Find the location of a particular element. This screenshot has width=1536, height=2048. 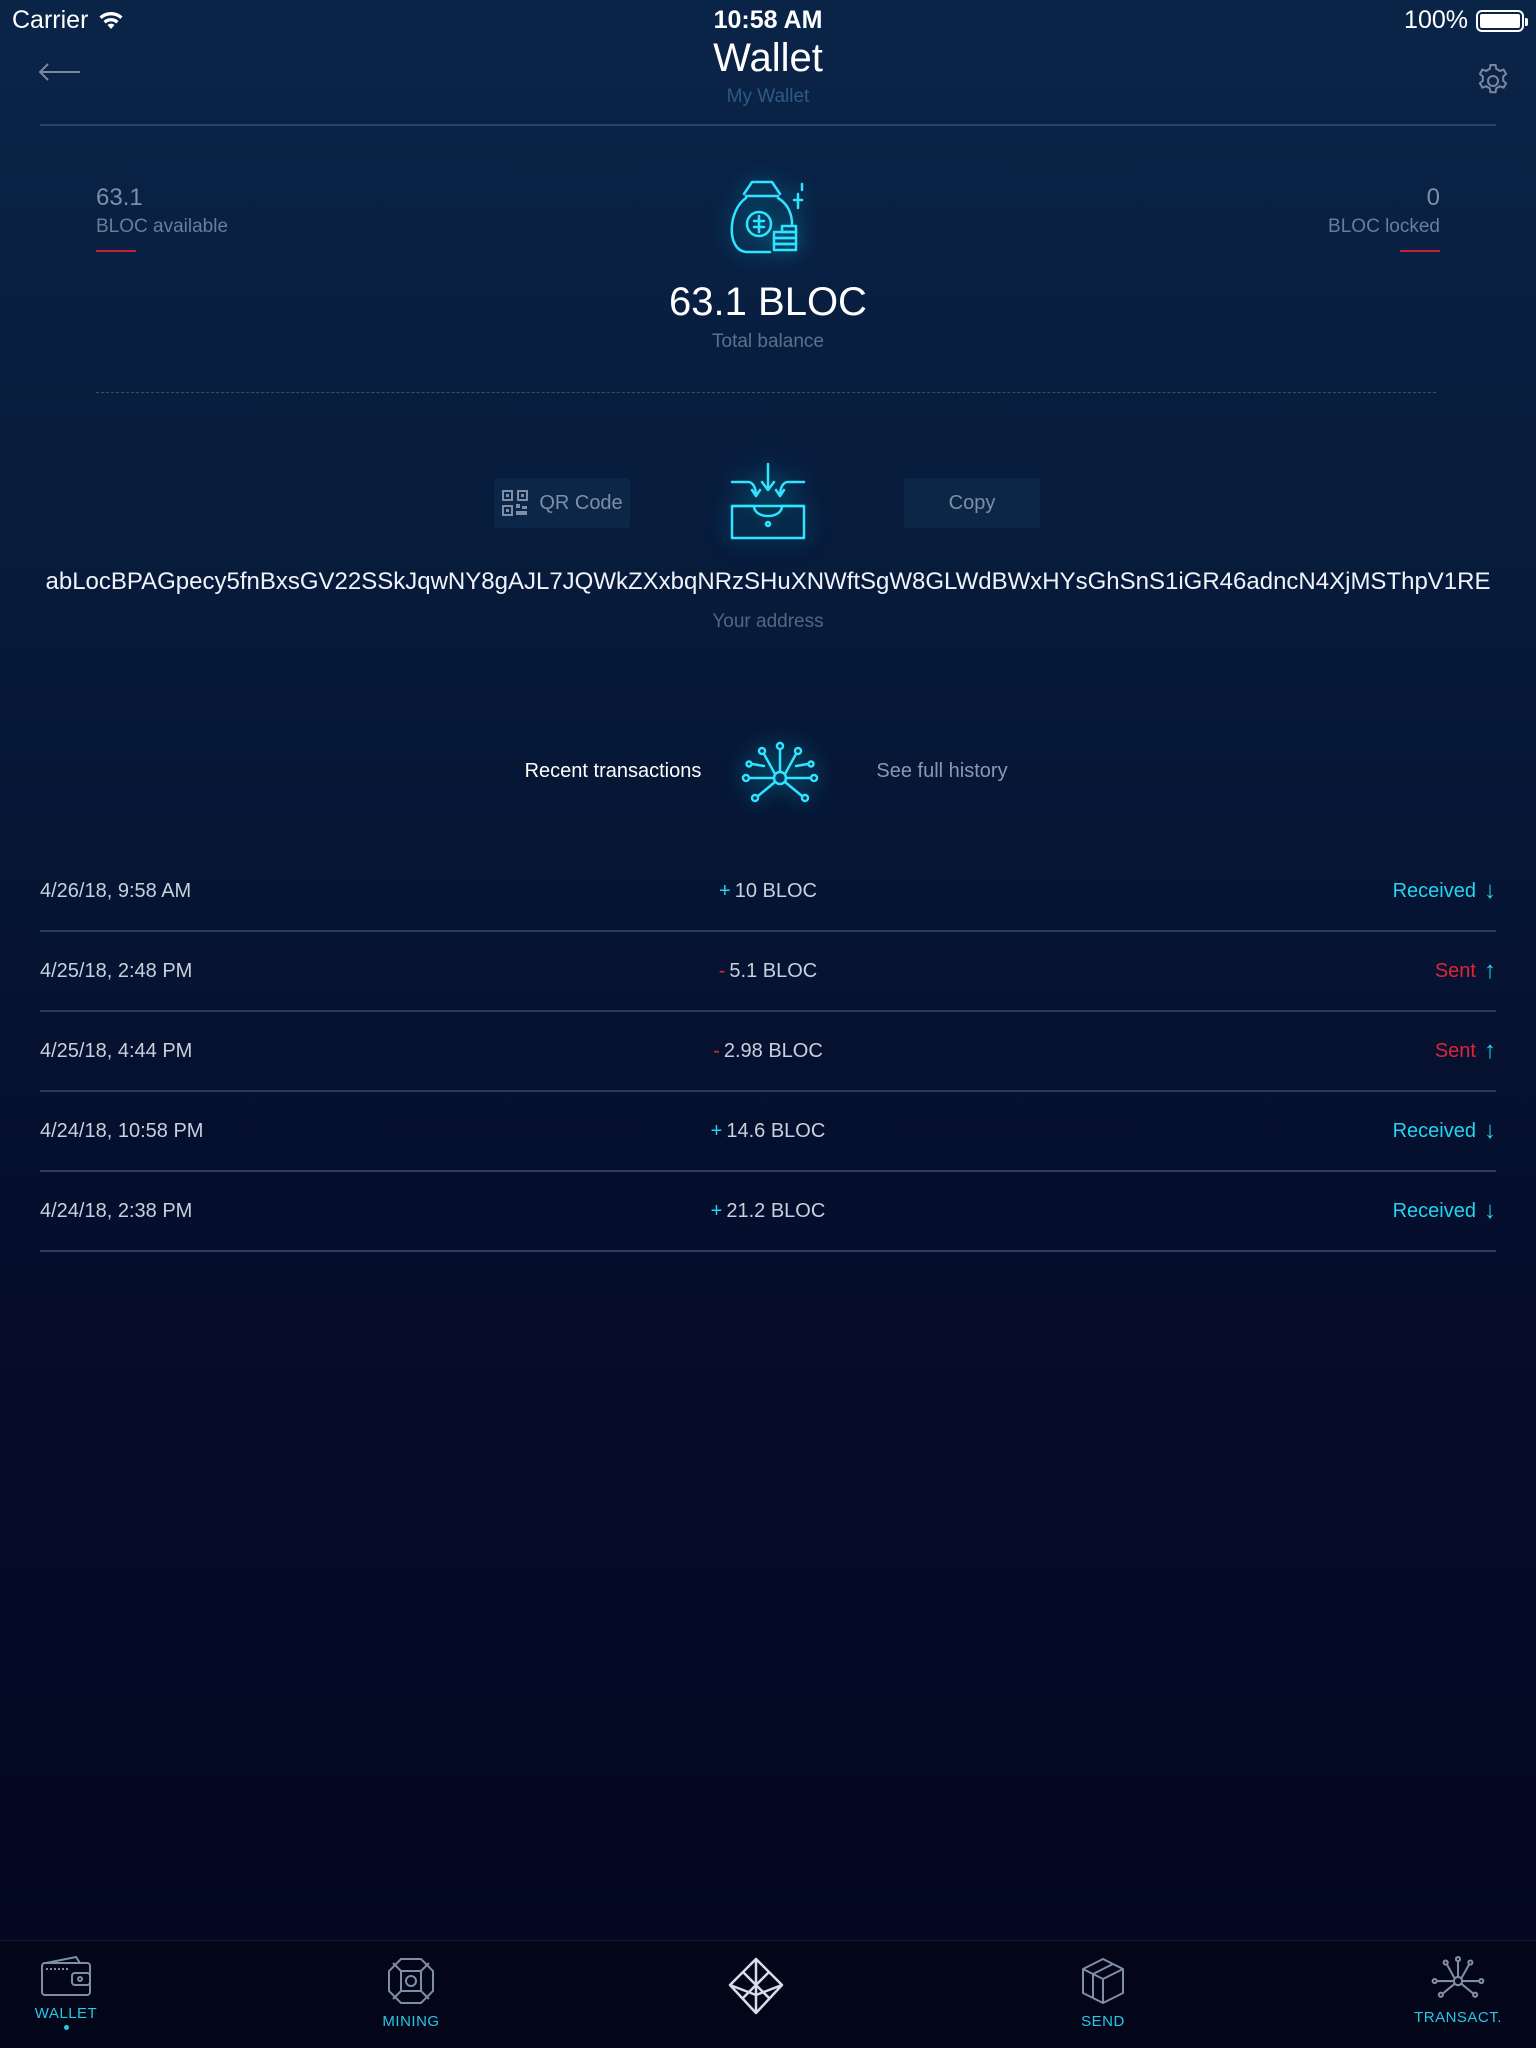

battery-percent: 100% is located at coordinates (1436, 20).